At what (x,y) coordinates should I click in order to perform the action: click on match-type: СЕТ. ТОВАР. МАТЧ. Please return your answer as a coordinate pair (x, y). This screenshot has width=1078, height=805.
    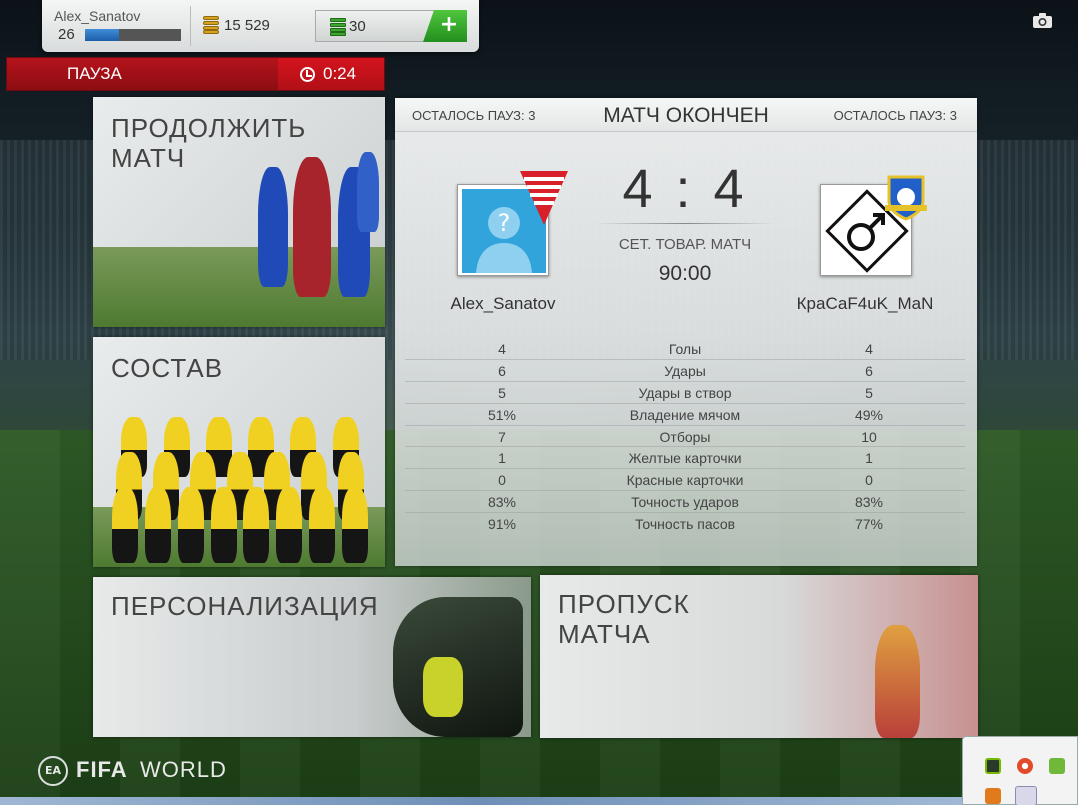
    Looking at the image, I should click on (685, 244).